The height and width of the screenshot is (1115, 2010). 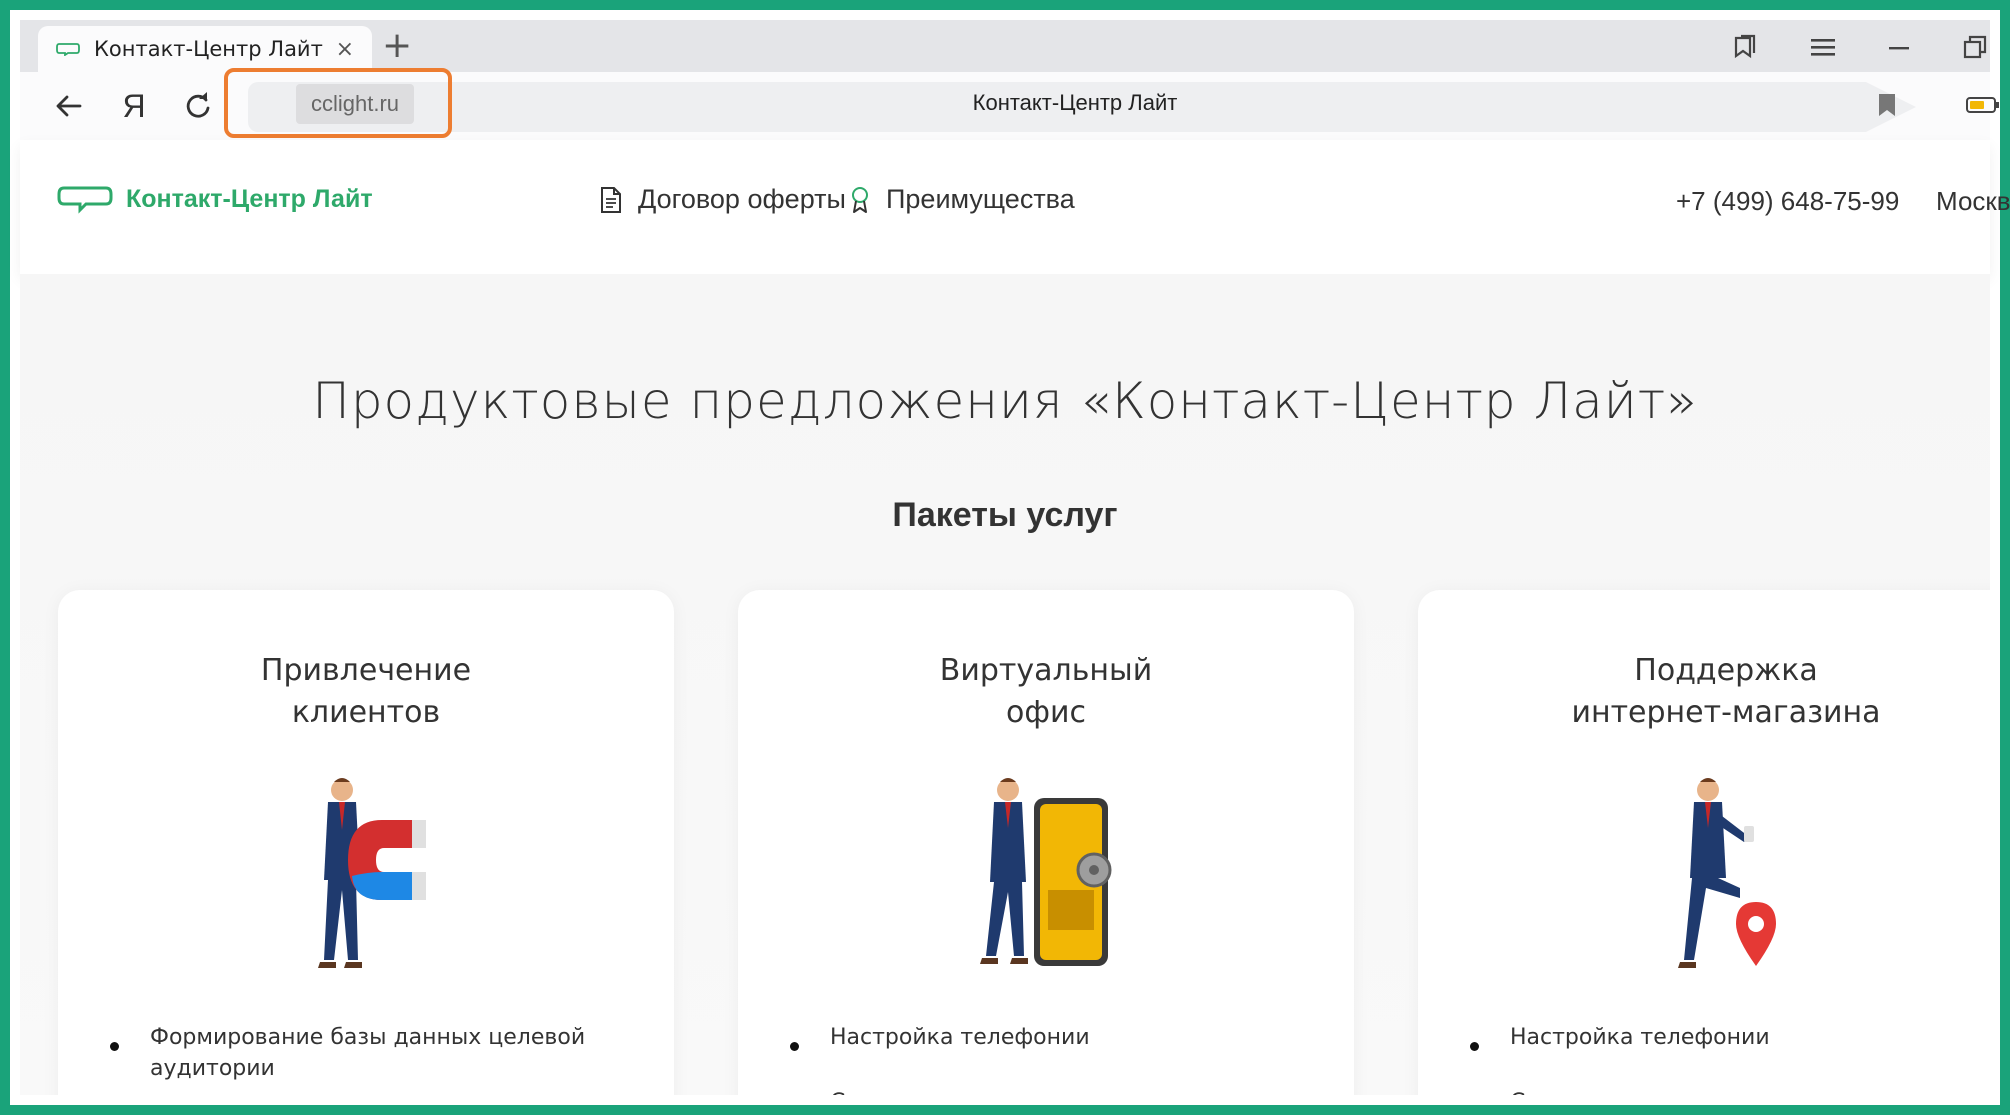 I want to click on browser-tab: Контакт-Центр Лайт ×, so click(x=205, y=49).